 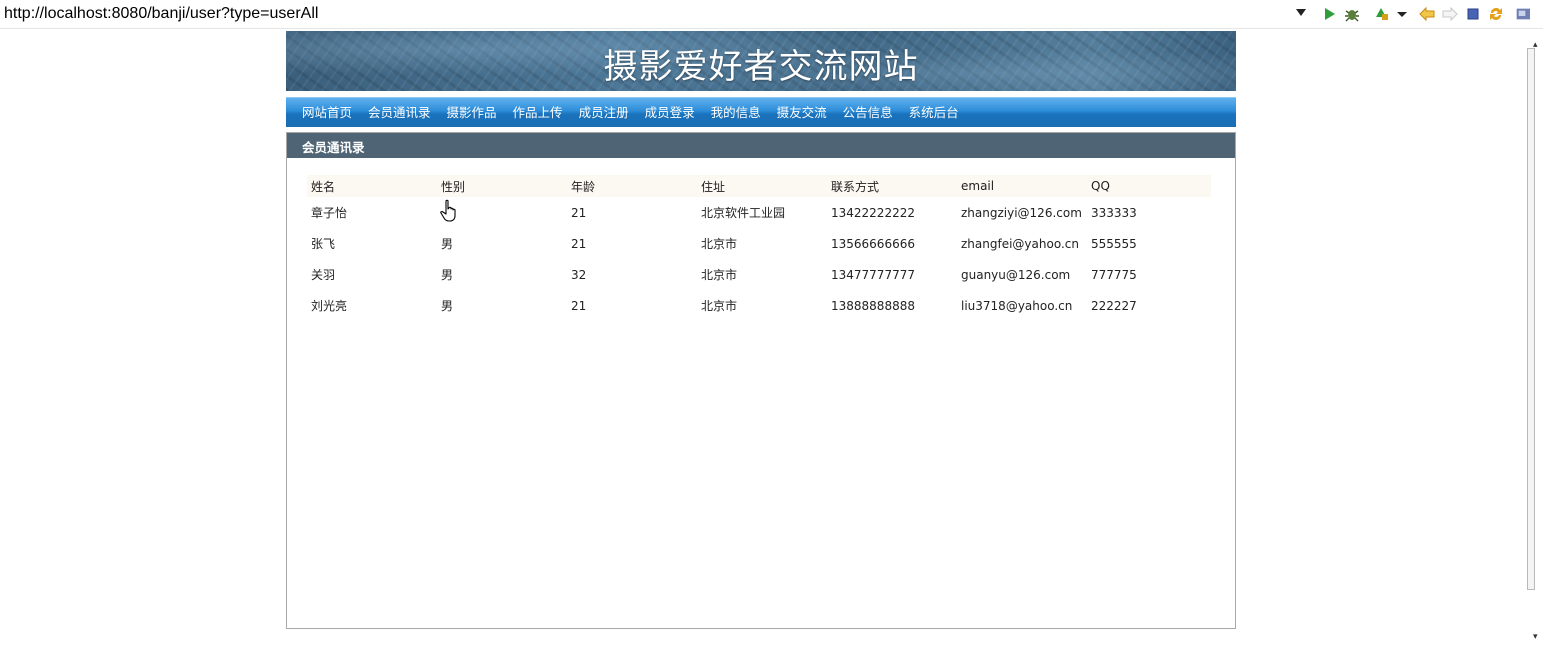 What do you see at coordinates (1114, 243) in the screenshot?
I see `cell-qq: 555555` at bounding box center [1114, 243].